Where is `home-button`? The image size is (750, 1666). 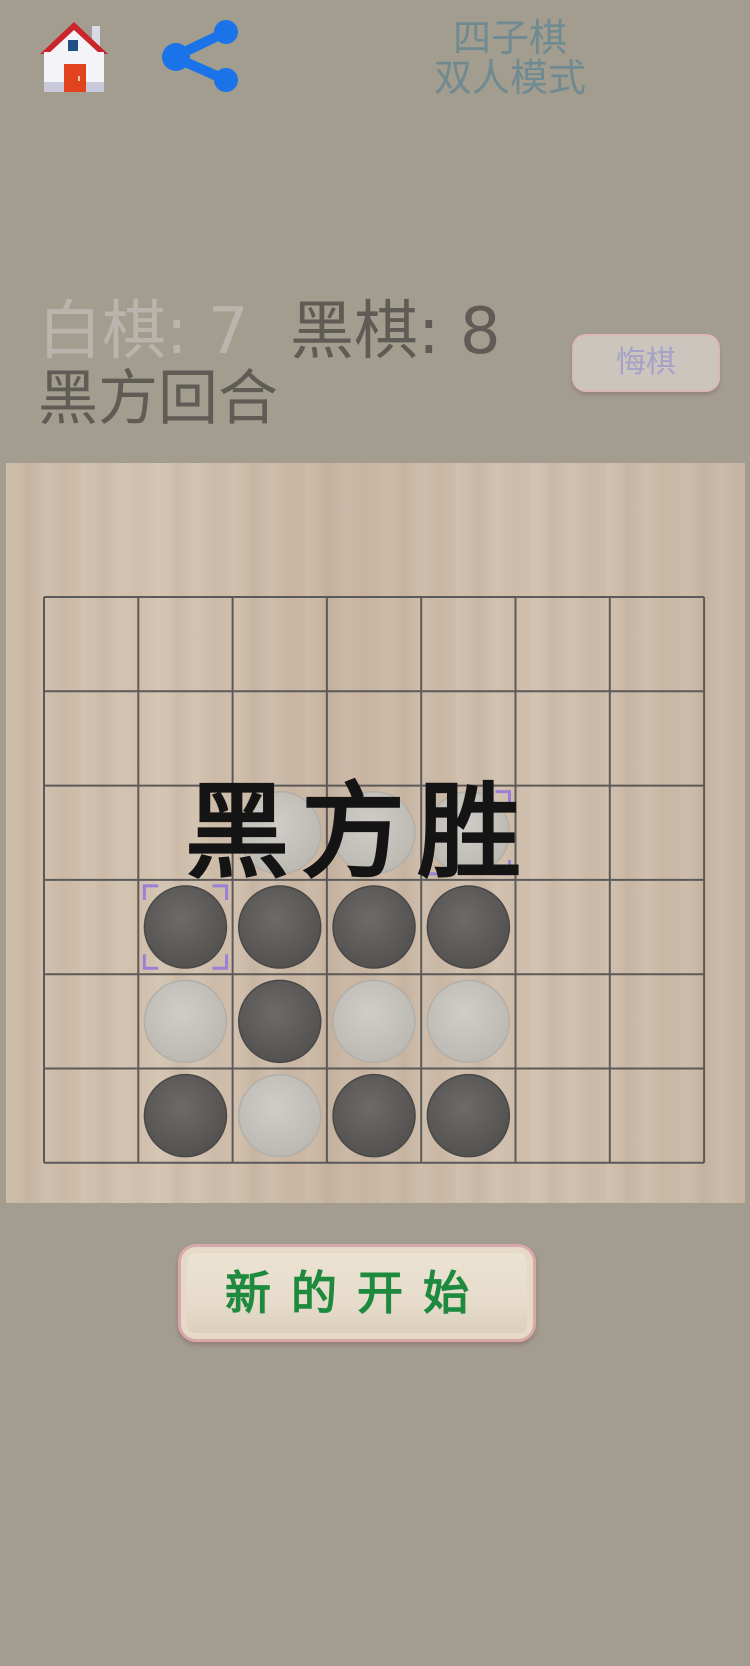 home-button is located at coordinates (74, 58).